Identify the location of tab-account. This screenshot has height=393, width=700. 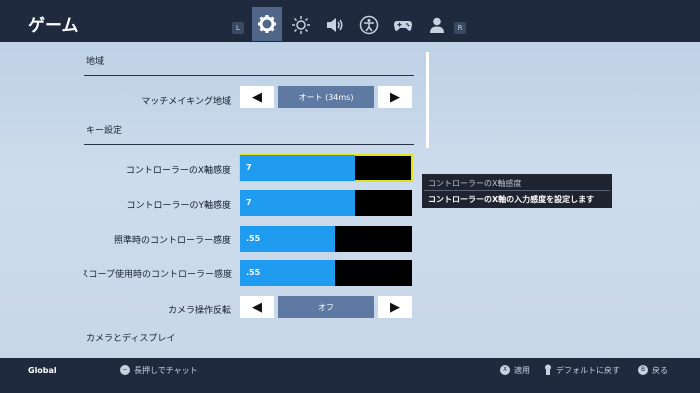
(437, 25).